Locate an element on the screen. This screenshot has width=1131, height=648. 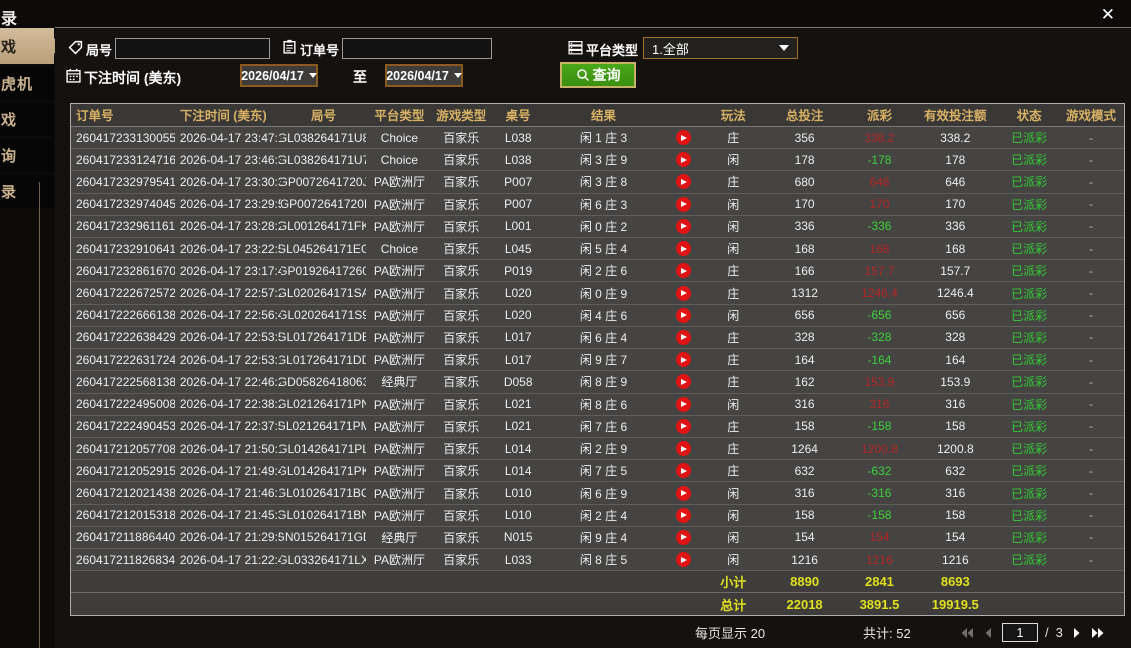
cell-payout: -336 is located at coordinates (879, 226).